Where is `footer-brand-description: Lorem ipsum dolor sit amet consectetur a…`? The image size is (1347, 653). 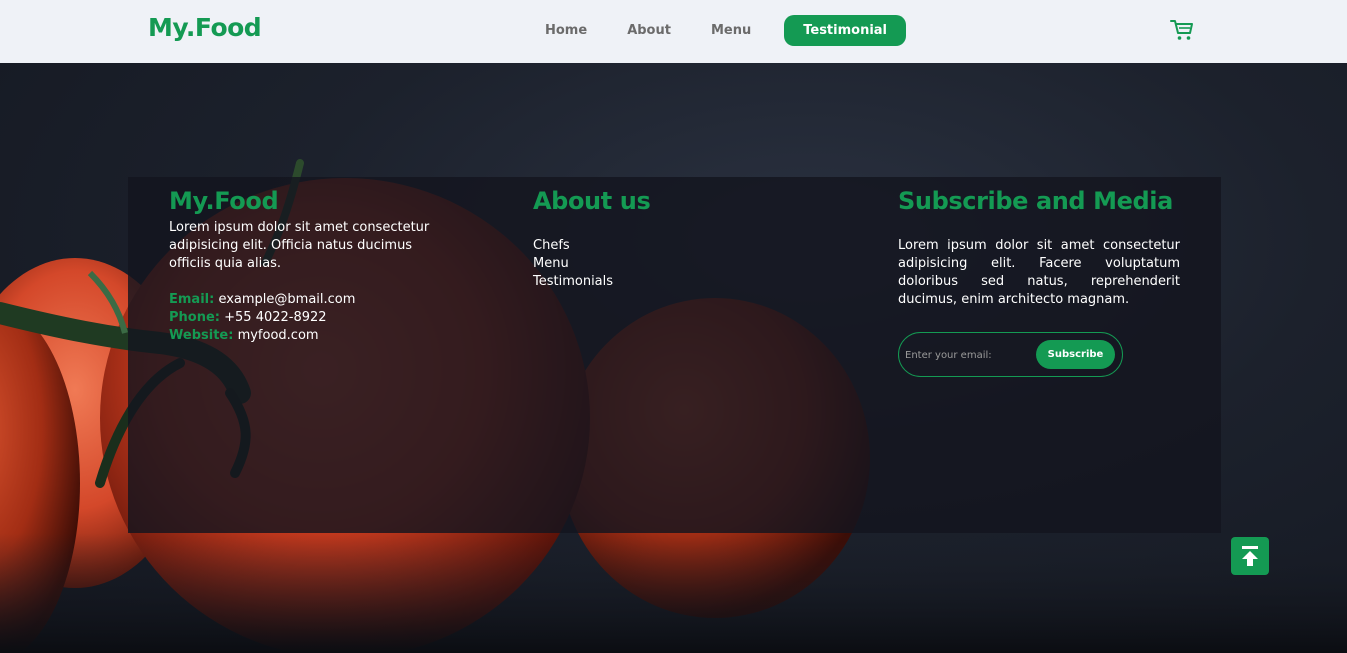 footer-brand-description: Lorem ipsum dolor sit amet consectetur a… is located at coordinates (299, 245).